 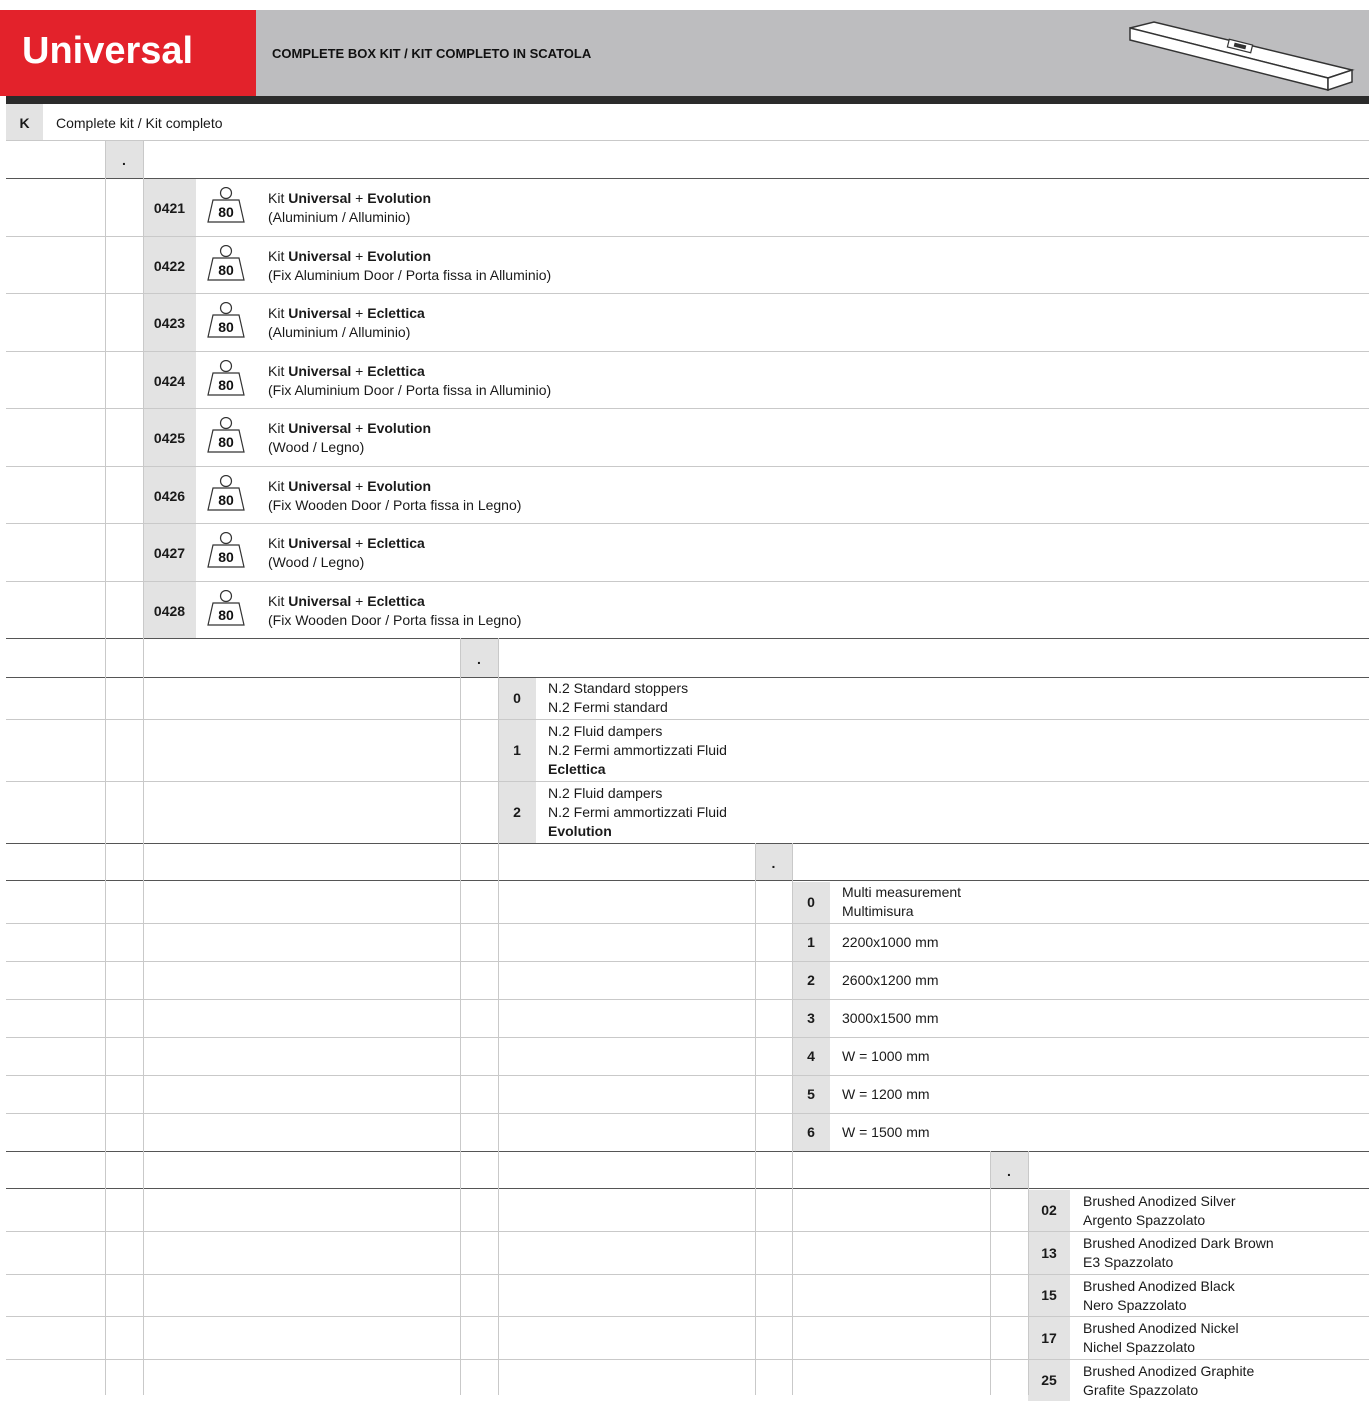 What do you see at coordinates (1169, 1371) in the screenshot?
I see `finish-label: Brushed Anodized Graphite` at bounding box center [1169, 1371].